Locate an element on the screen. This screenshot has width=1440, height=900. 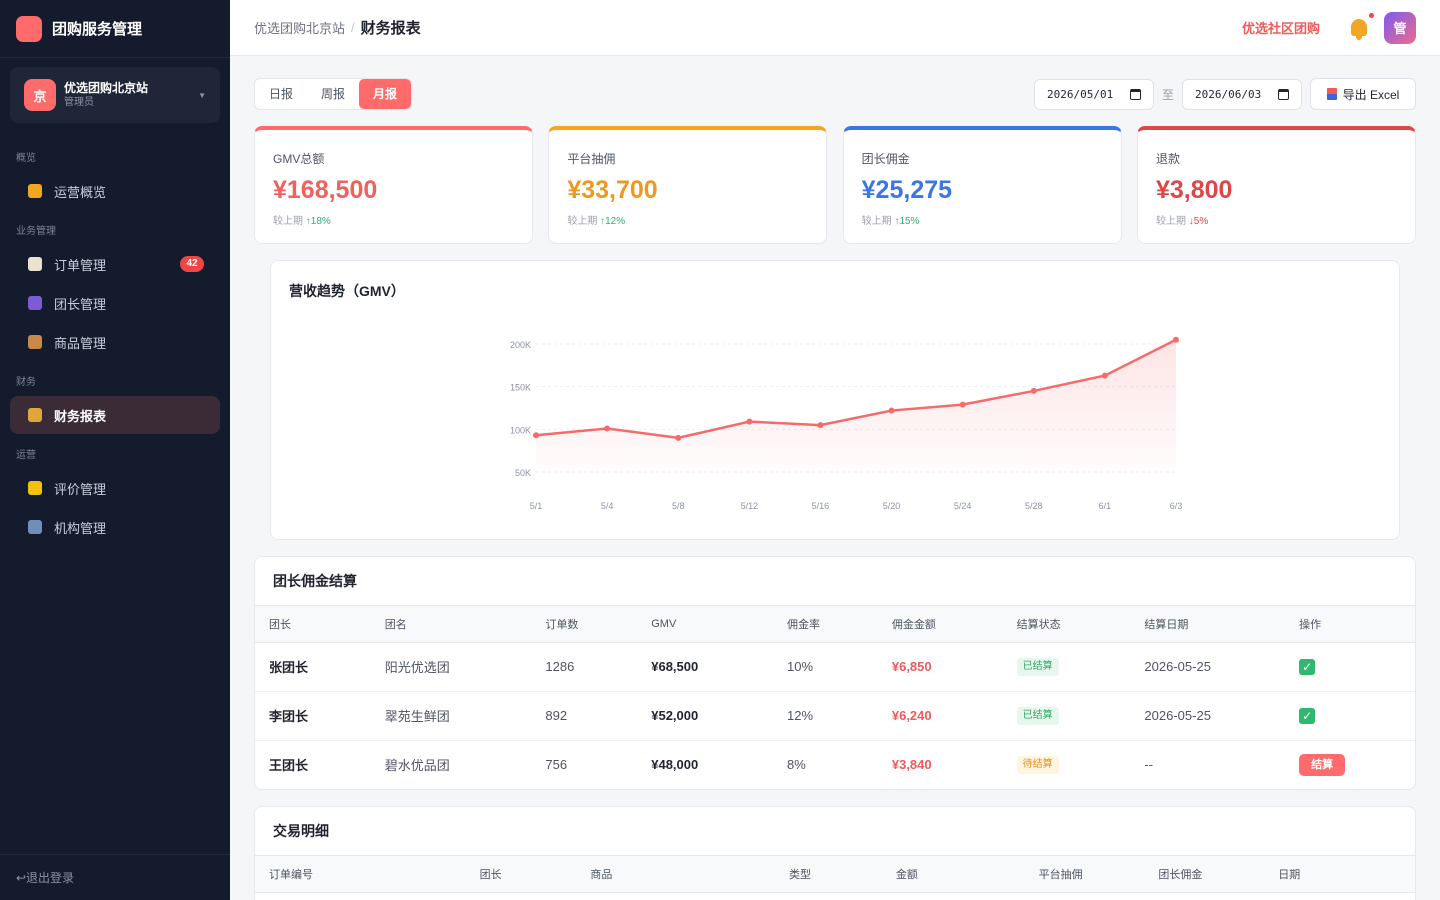
package-icon is located at coordinates (35, 342).